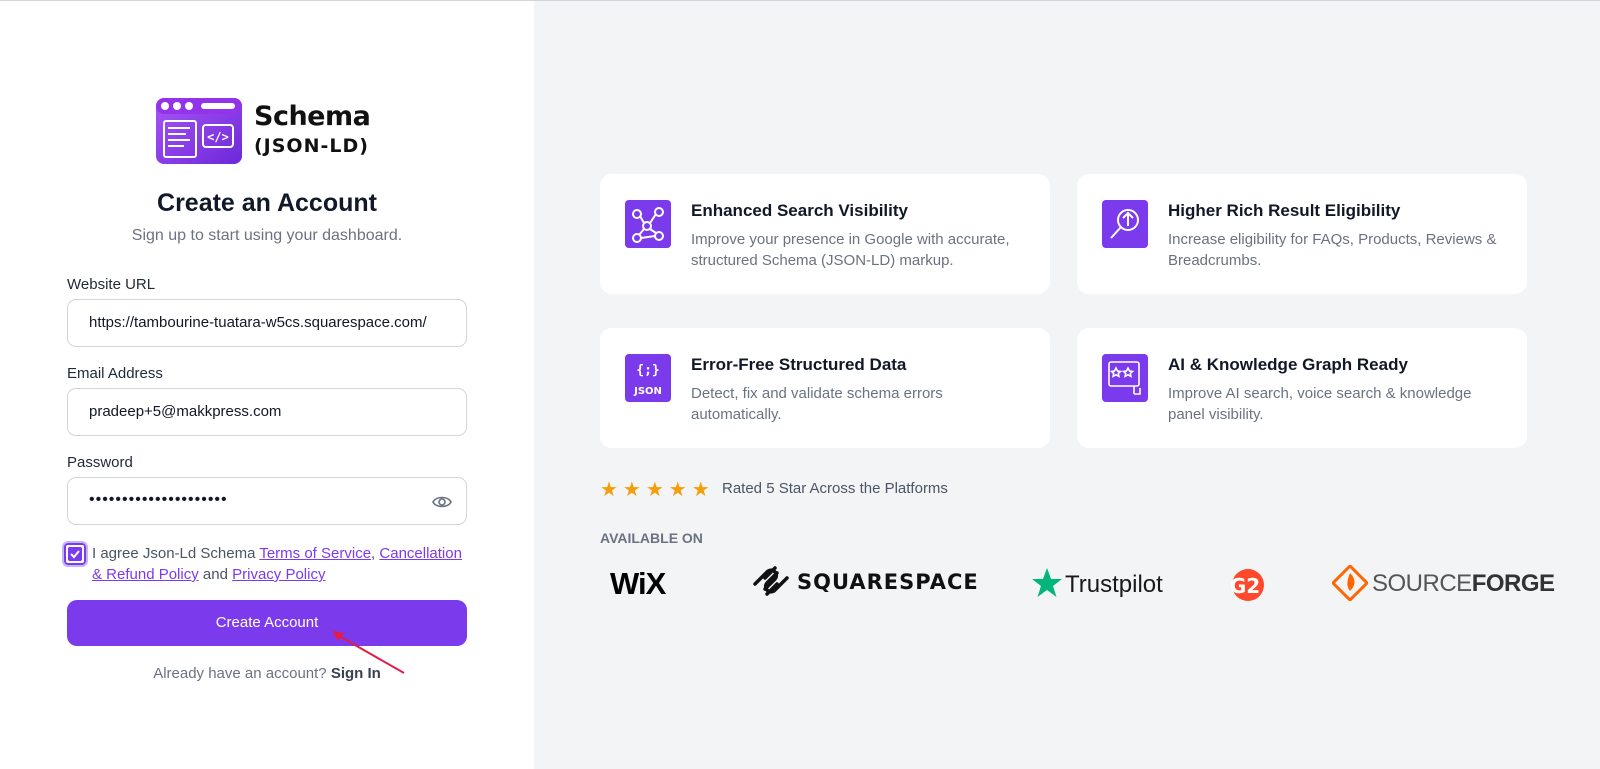 Image resolution: width=1600 pixels, height=769 pixels. I want to click on squarespace-logo: SQUARESPACE, so click(864, 586).